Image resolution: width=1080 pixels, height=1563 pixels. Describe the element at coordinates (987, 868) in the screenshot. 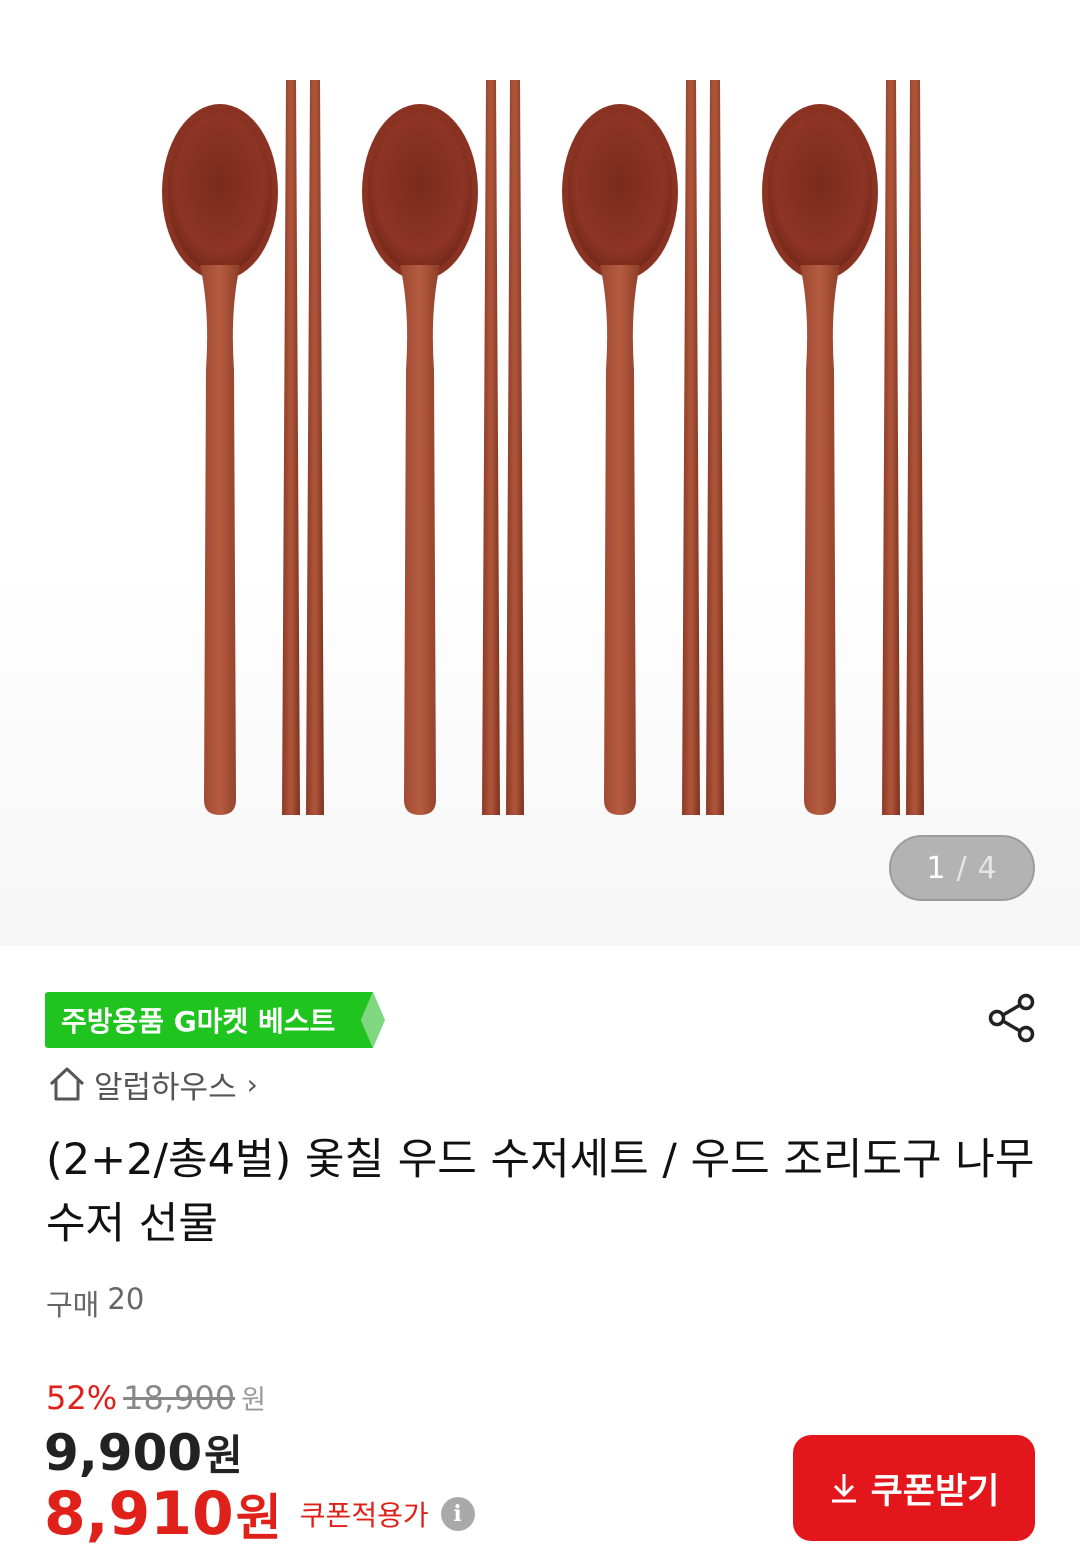

I see `pager-total: 4` at that location.